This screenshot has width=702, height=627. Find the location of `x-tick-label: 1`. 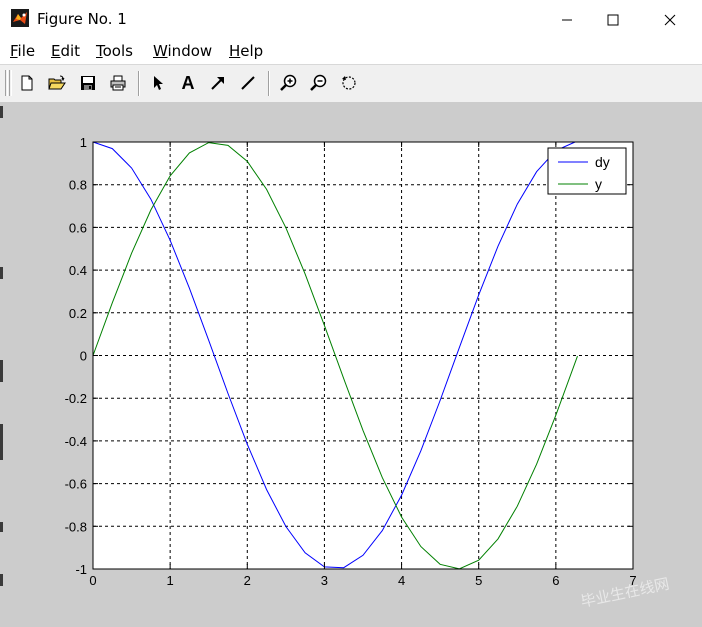

x-tick-label: 1 is located at coordinates (170, 580).